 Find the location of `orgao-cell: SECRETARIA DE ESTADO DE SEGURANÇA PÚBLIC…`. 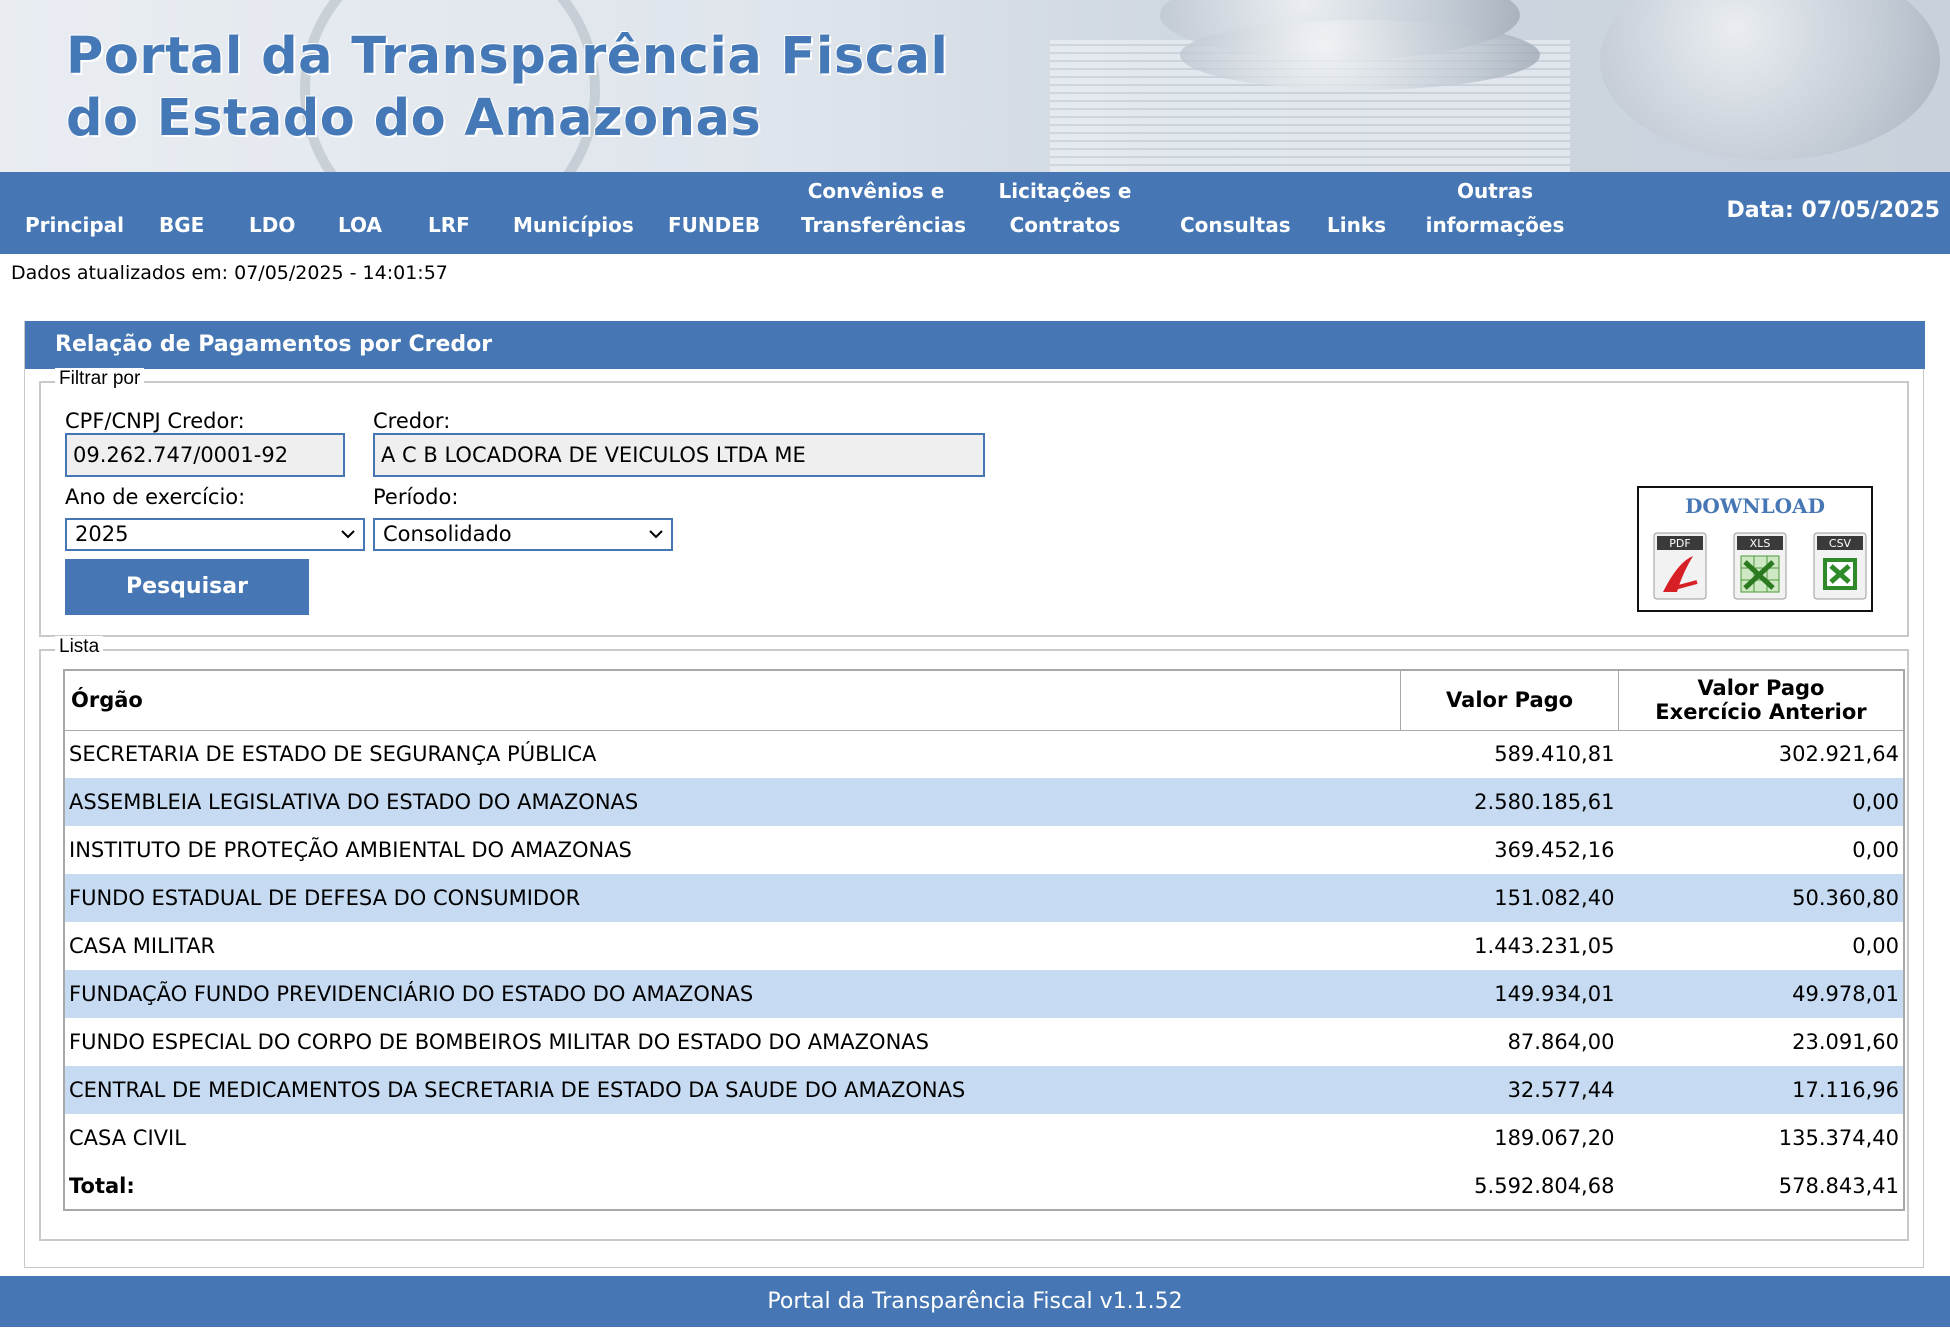

orgao-cell: SECRETARIA DE ESTADO DE SEGURANÇA PÚBLIC… is located at coordinates (333, 754).